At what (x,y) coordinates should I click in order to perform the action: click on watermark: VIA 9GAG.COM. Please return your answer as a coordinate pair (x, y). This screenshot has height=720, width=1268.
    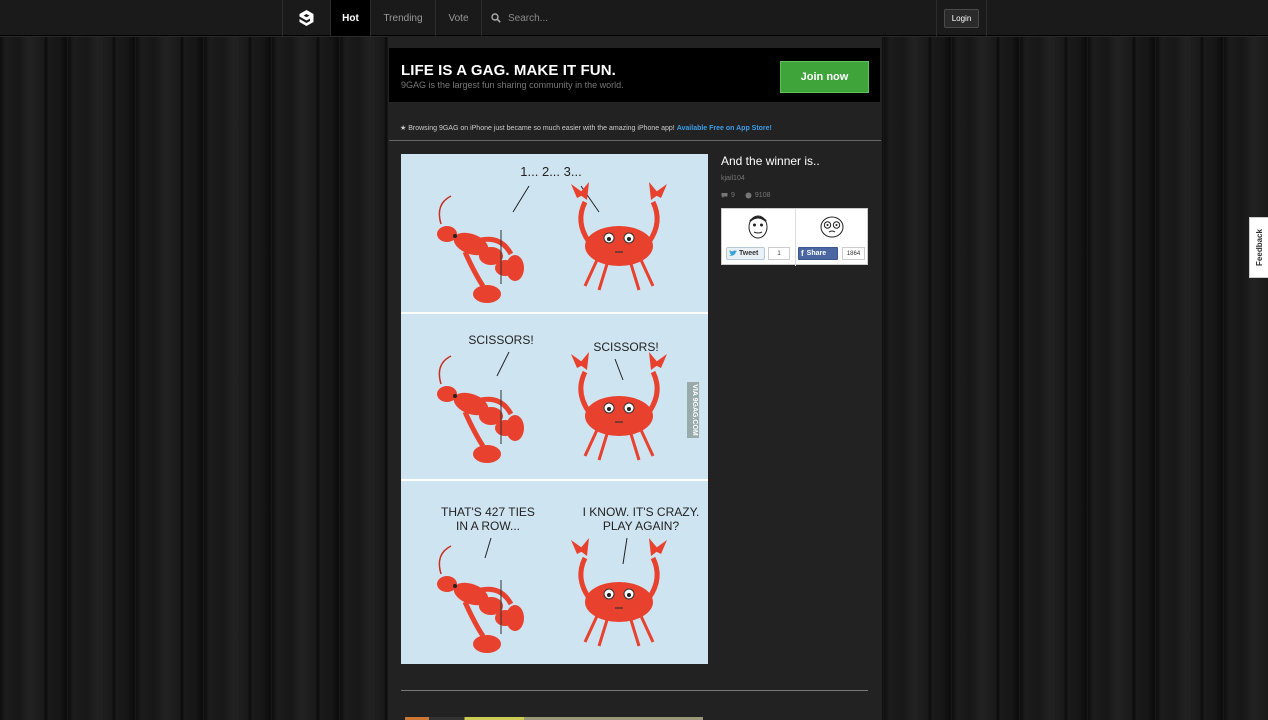
    Looking at the image, I should click on (694, 410).